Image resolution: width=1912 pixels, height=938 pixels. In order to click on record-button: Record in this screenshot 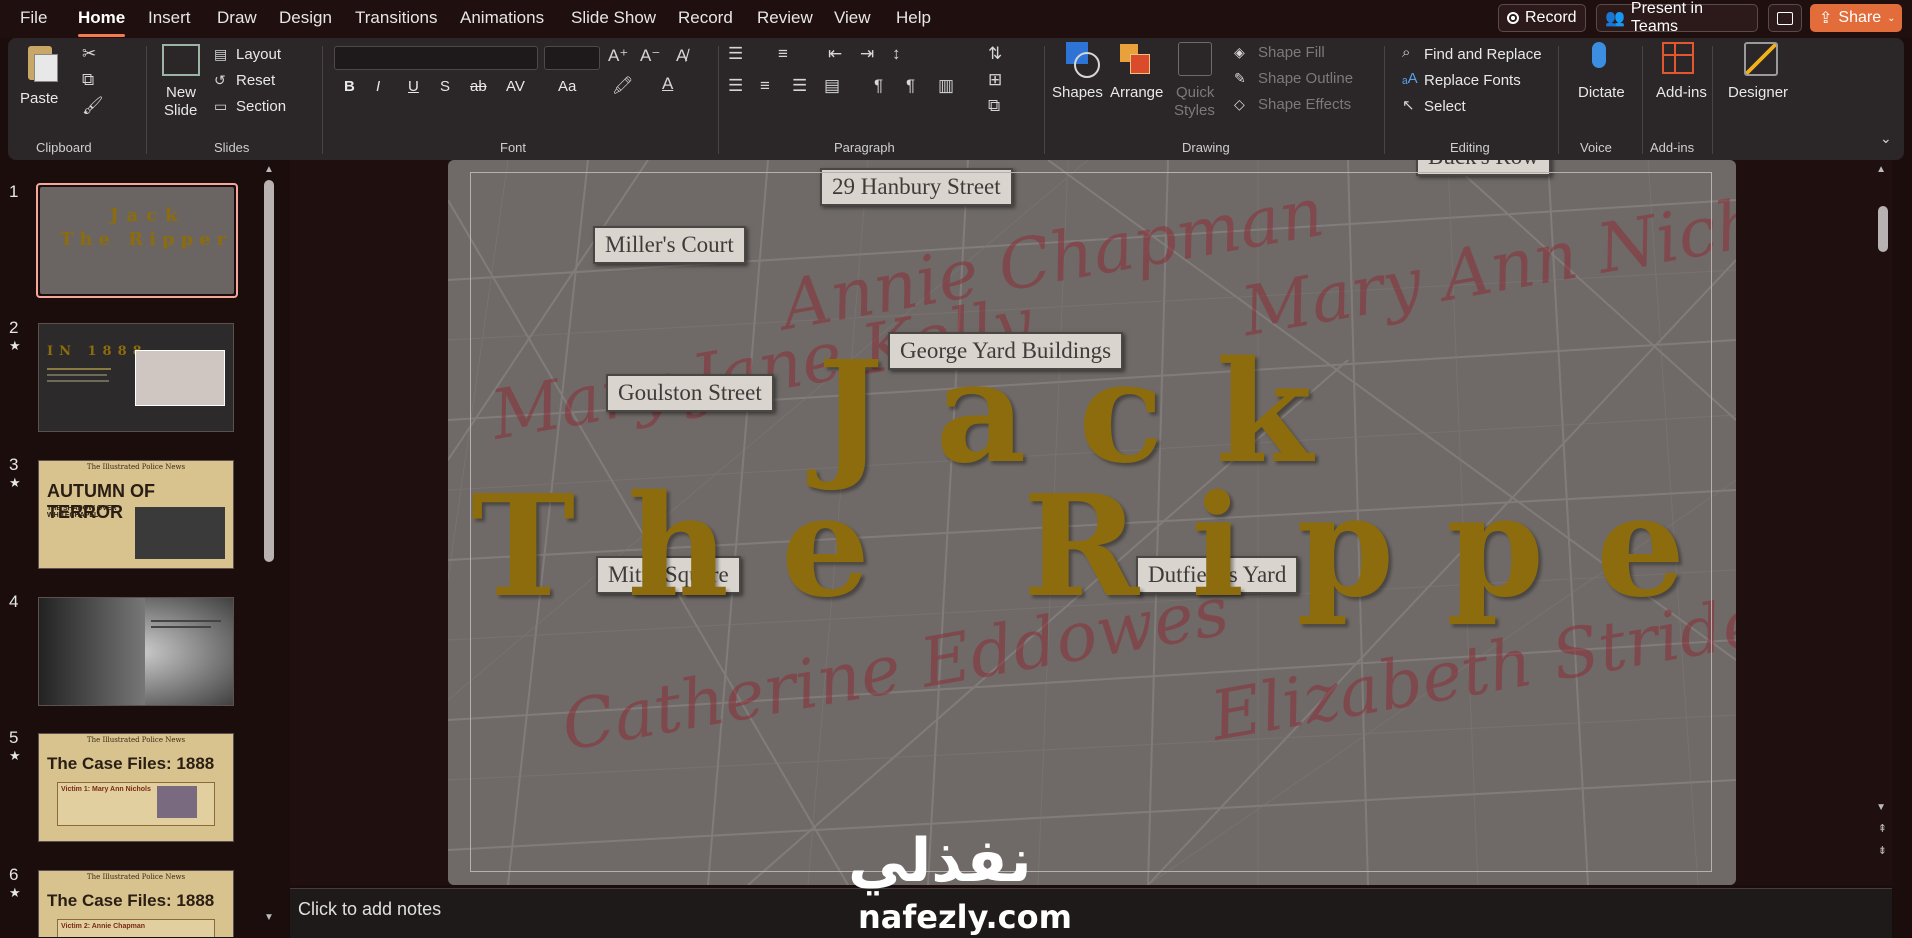, I will do `click(1542, 18)`.